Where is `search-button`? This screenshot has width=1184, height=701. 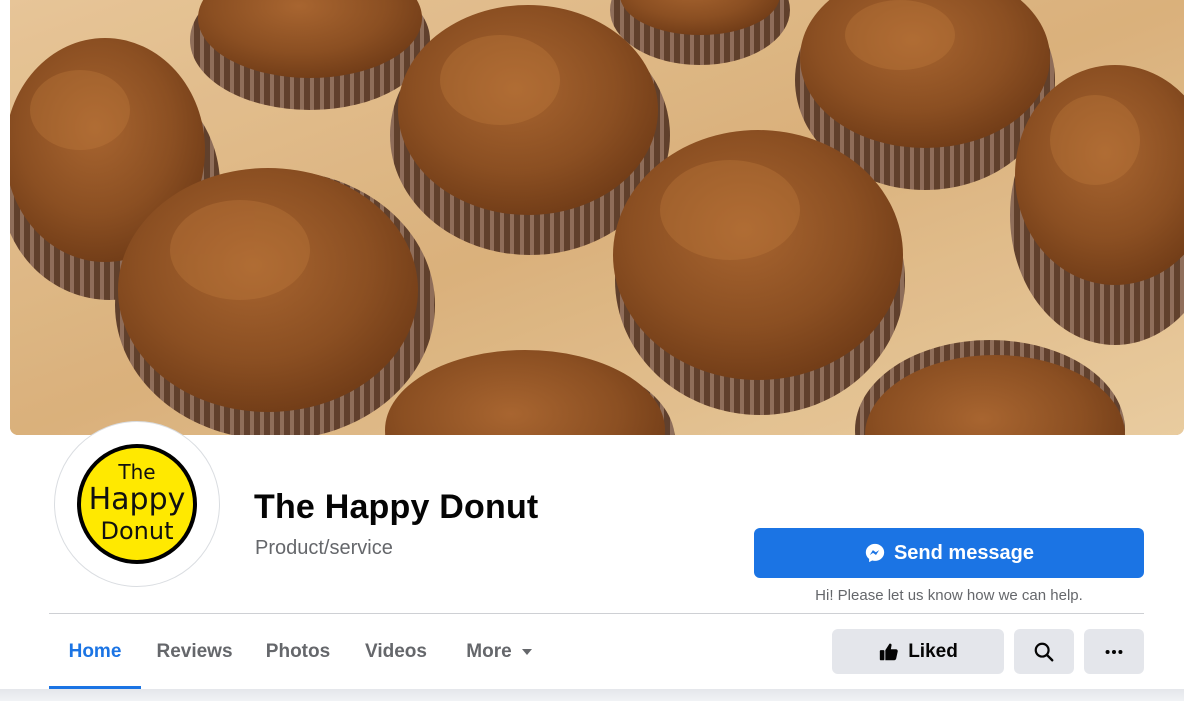 search-button is located at coordinates (1044, 651).